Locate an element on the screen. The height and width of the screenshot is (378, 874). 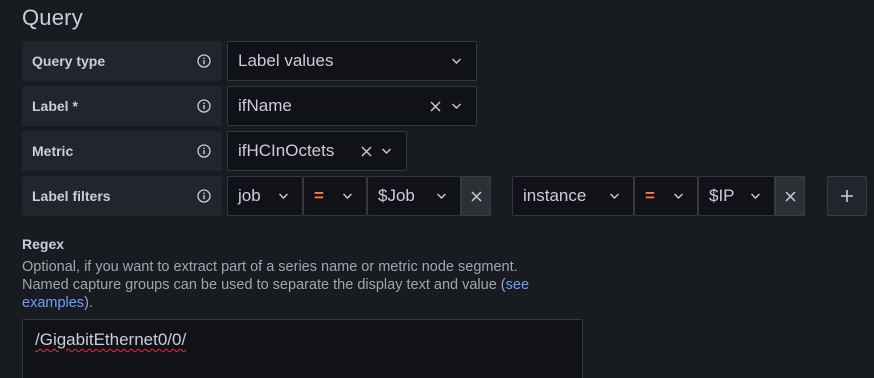
filter-value-value: $IP is located at coordinates (722, 195).